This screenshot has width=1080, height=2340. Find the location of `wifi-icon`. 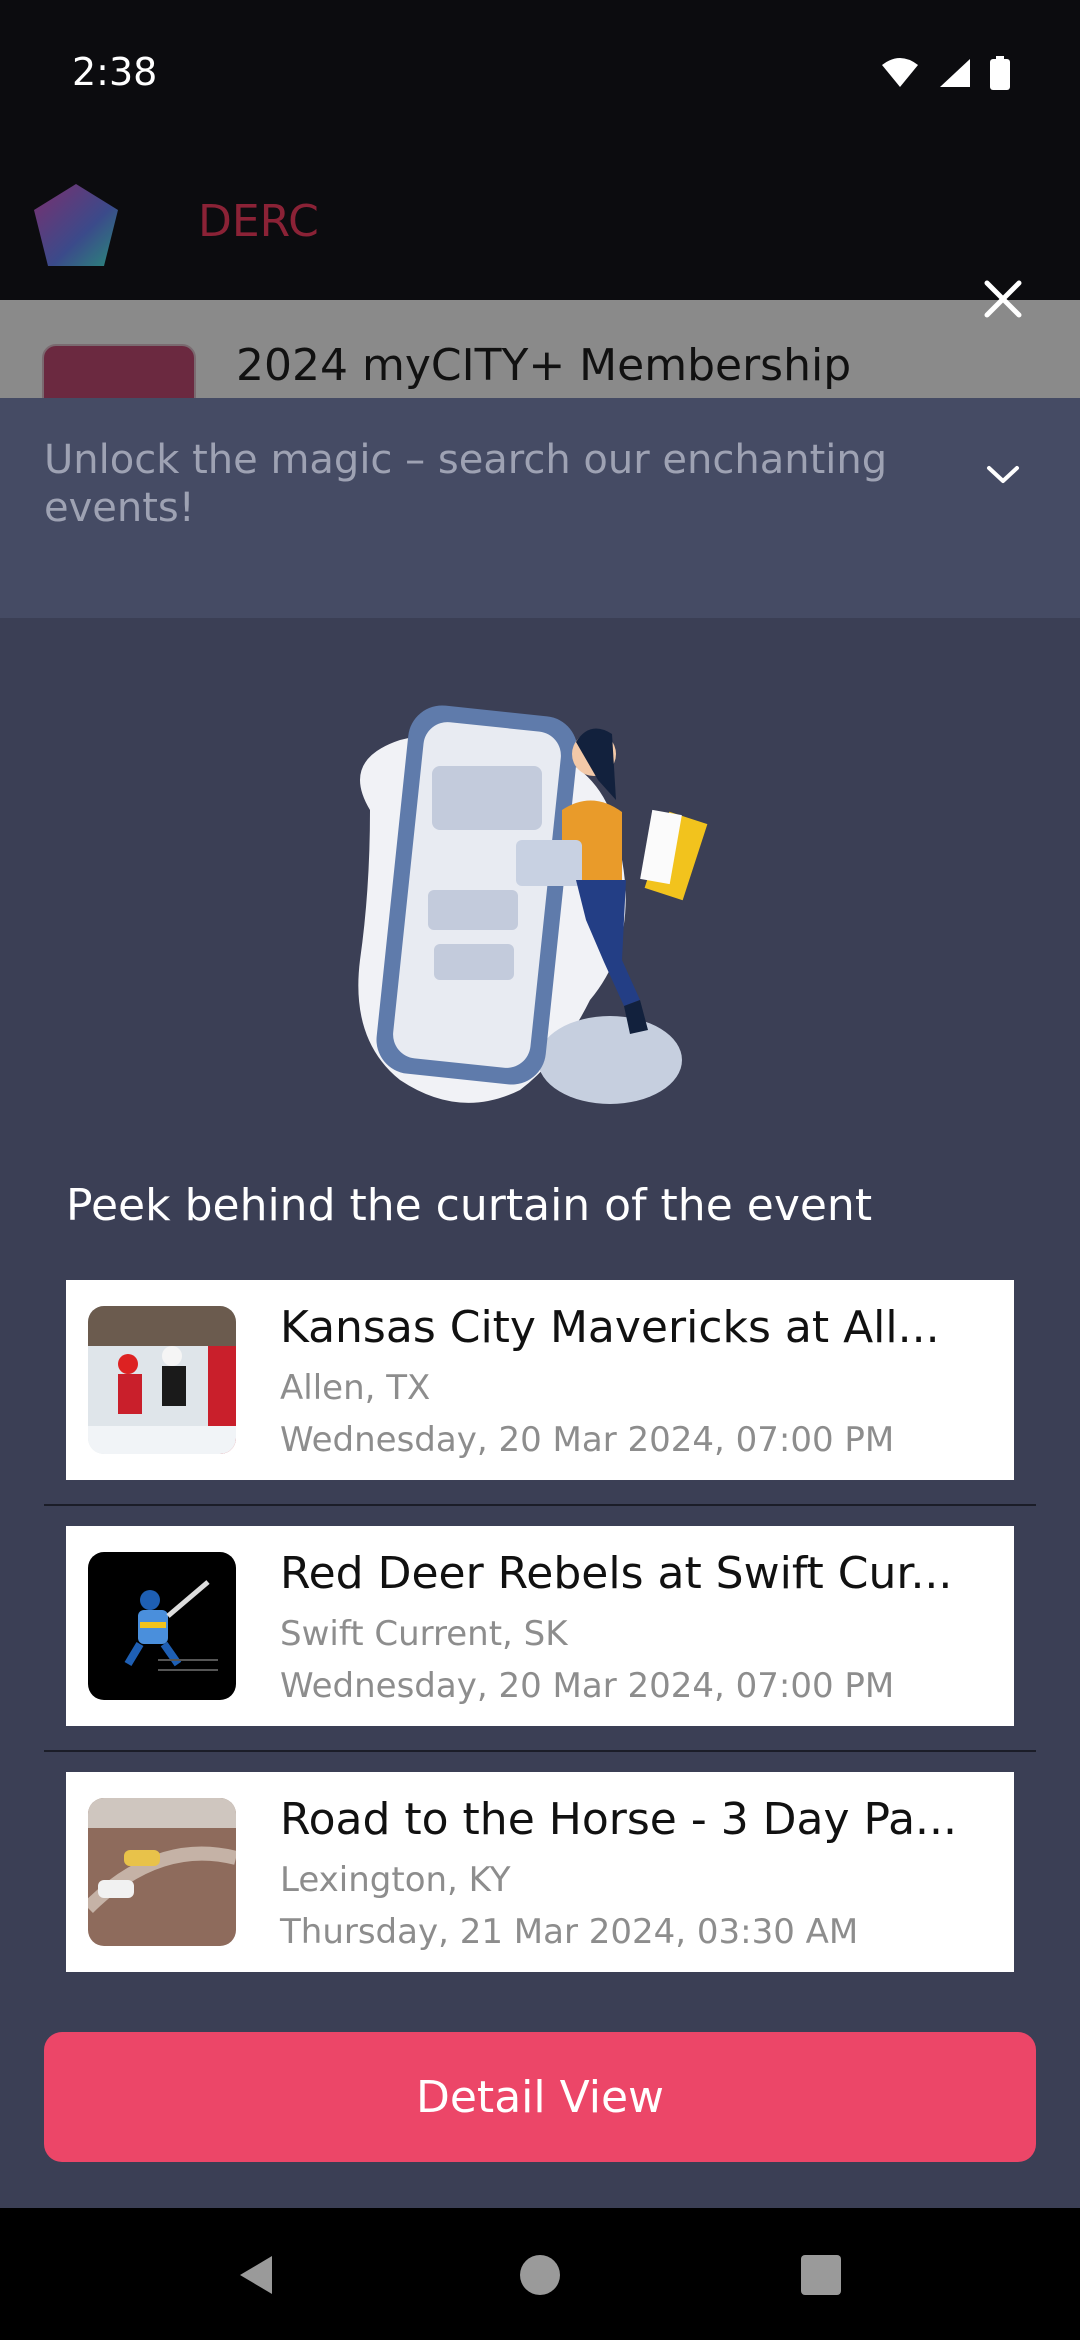

wifi-icon is located at coordinates (900, 72).